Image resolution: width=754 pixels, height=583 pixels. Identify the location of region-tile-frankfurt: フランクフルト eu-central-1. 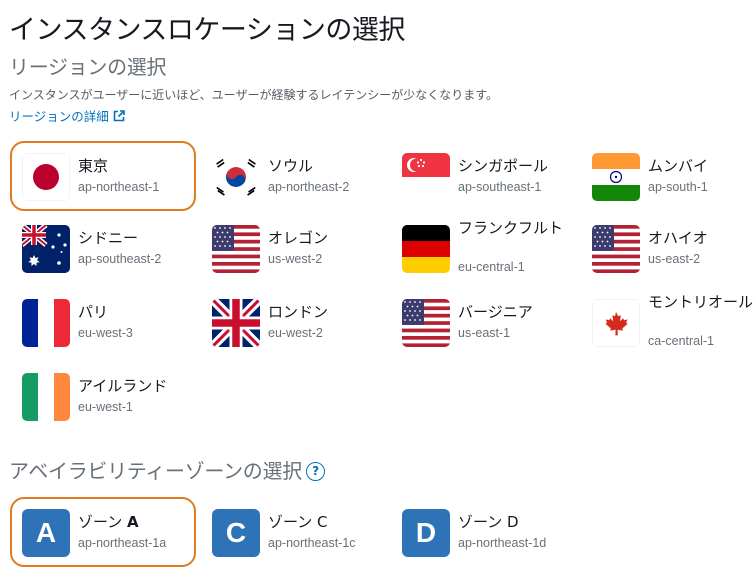
(483, 248).